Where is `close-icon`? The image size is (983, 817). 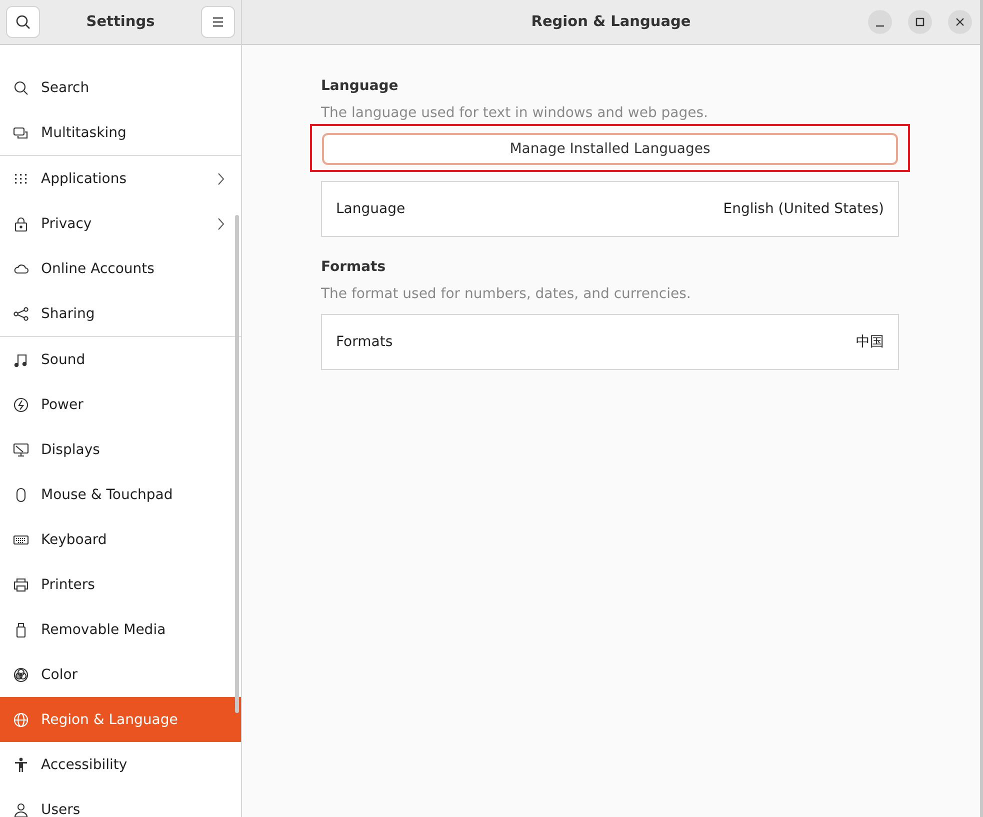
close-icon is located at coordinates (960, 22).